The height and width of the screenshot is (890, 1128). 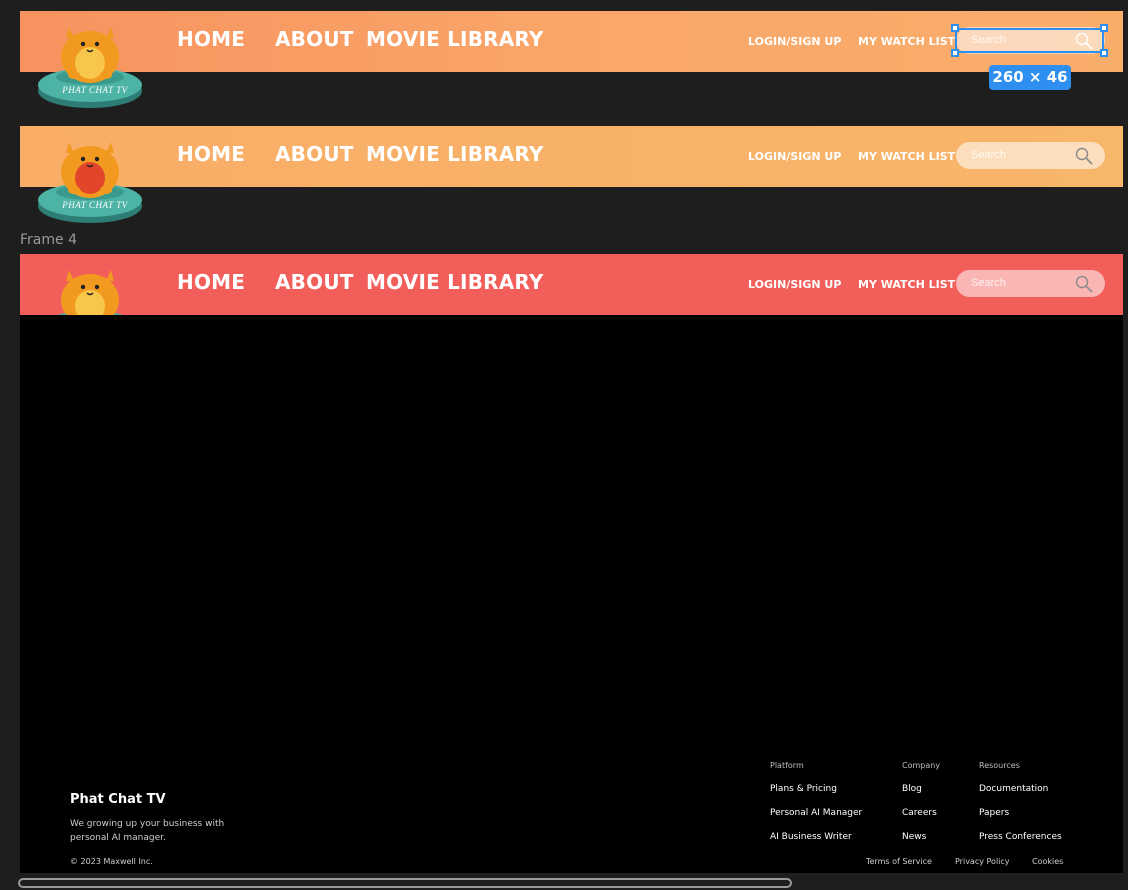 What do you see at coordinates (1020, 820) in the screenshot?
I see `footer-link-papers: Papers` at bounding box center [1020, 820].